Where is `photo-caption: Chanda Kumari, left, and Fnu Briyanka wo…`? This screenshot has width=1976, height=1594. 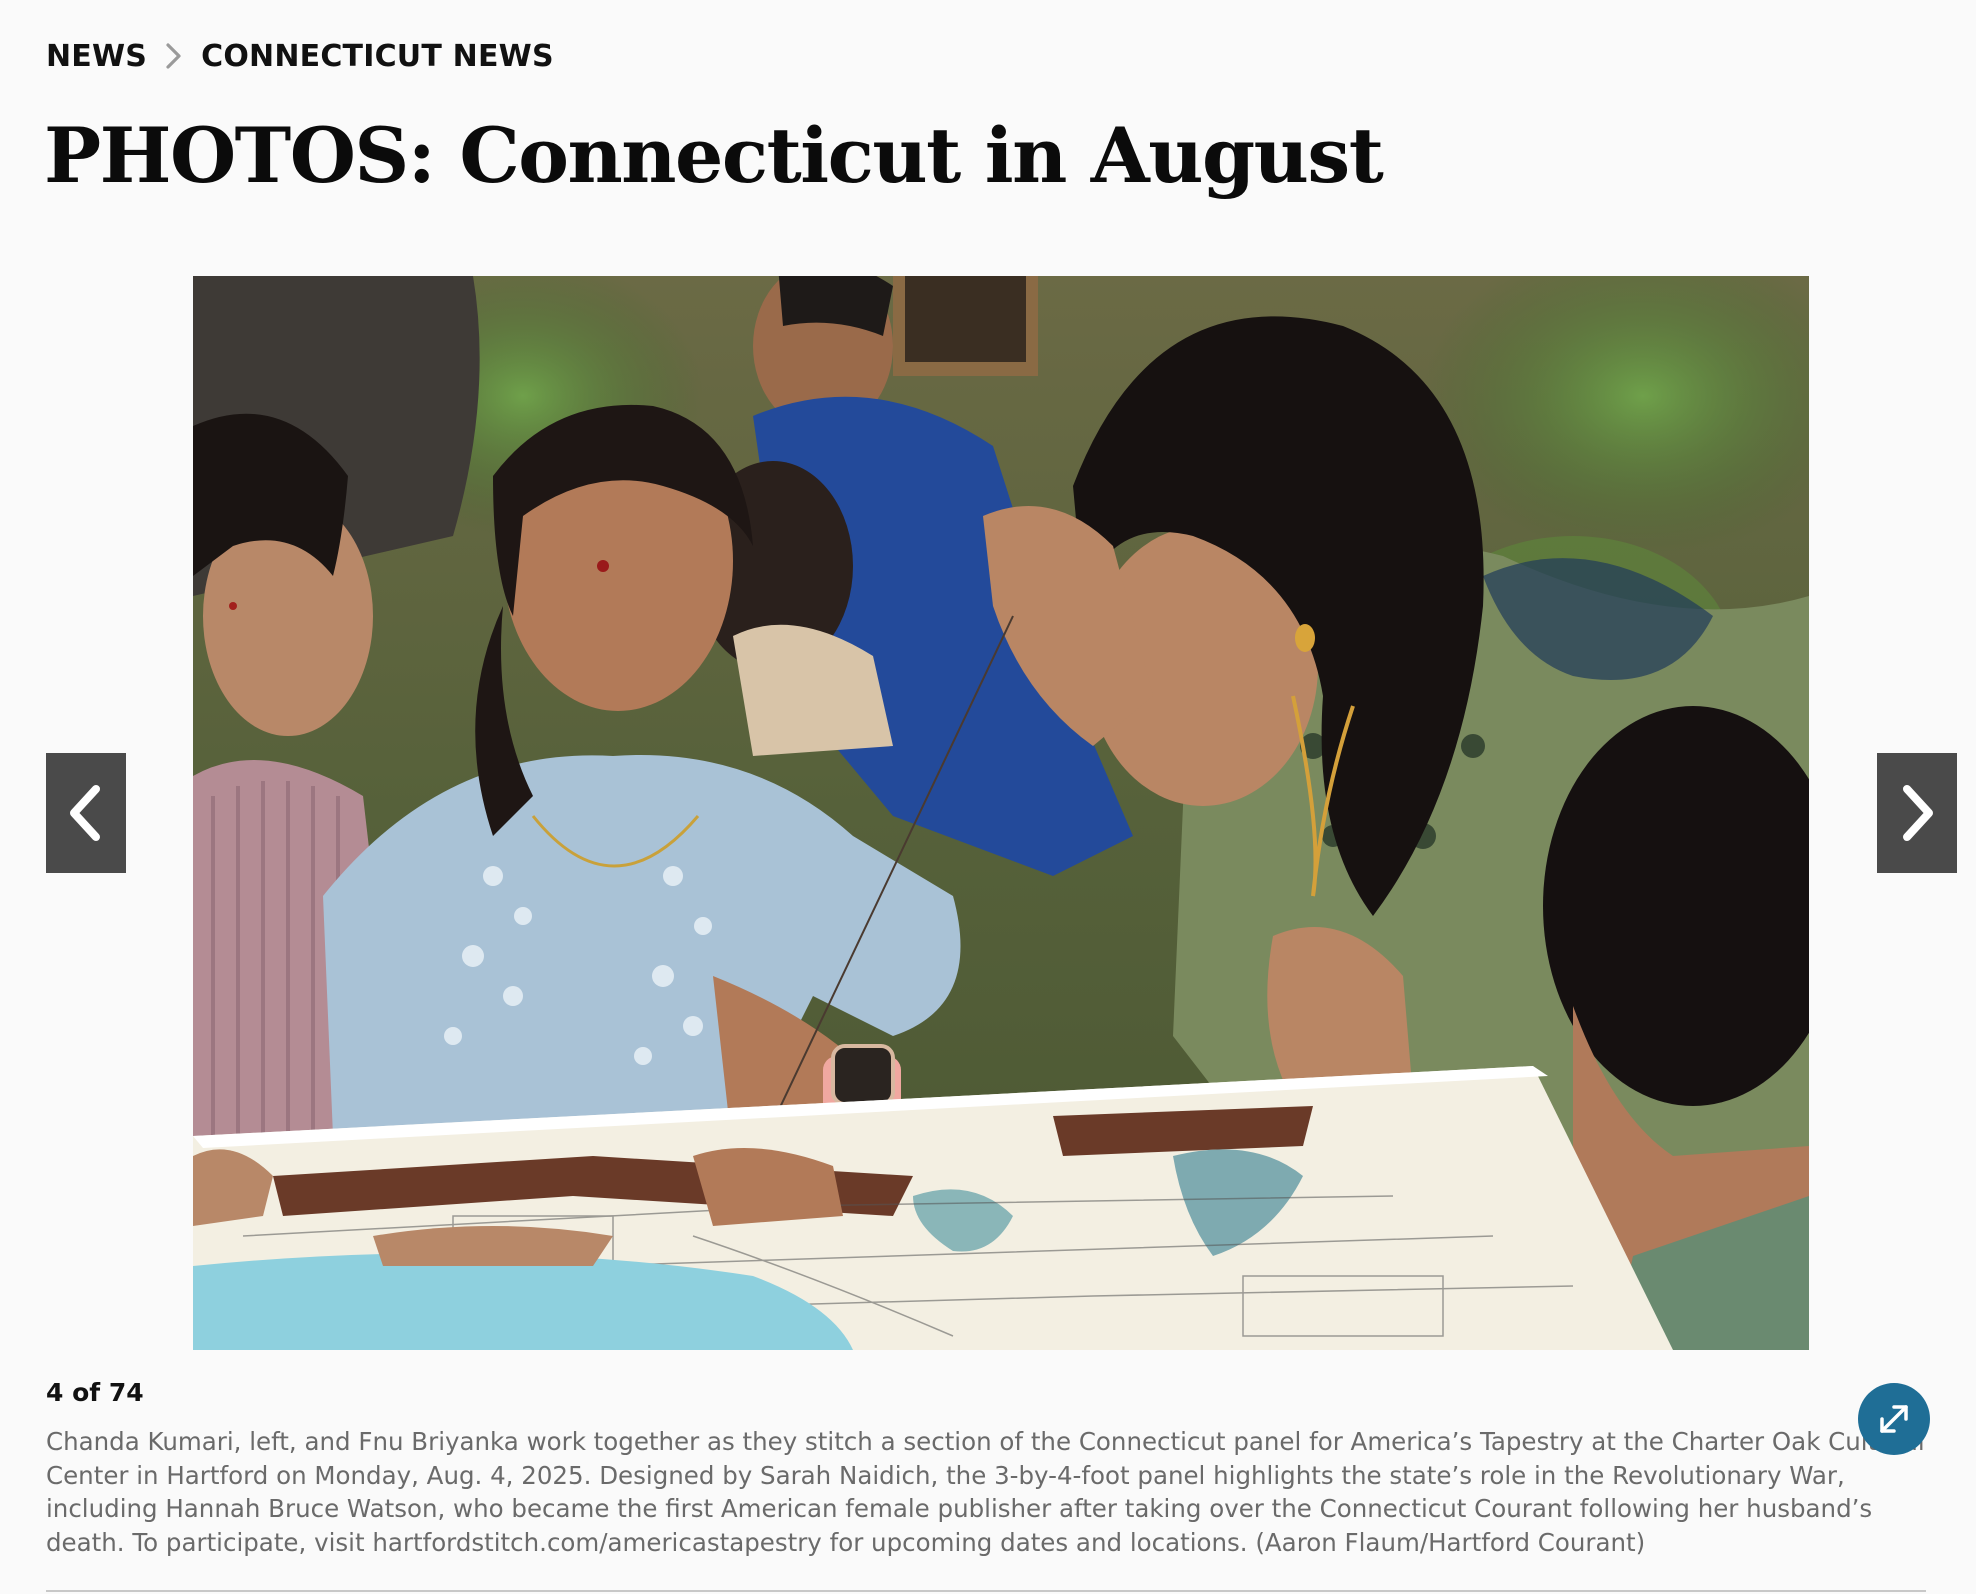 photo-caption: Chanda Kumari, left, and Fnu Briyanka wo… is located at coordinates (985, 1492).